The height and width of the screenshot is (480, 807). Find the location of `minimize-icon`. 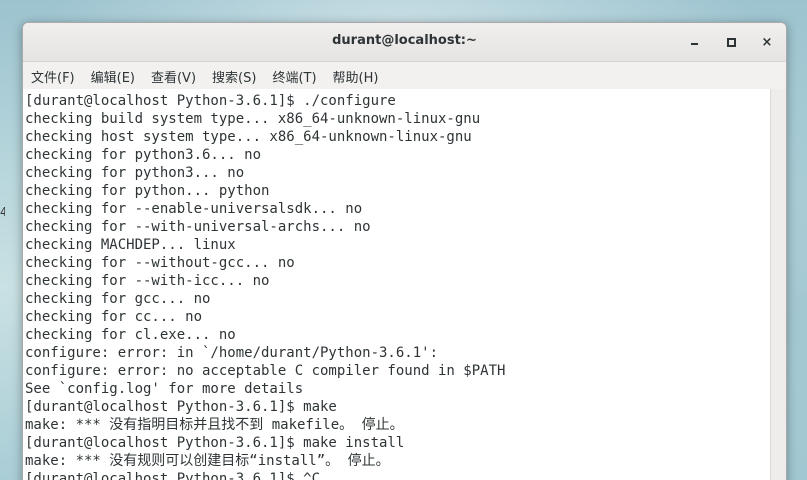

minimize-icon is located at coordinates (694, 44).